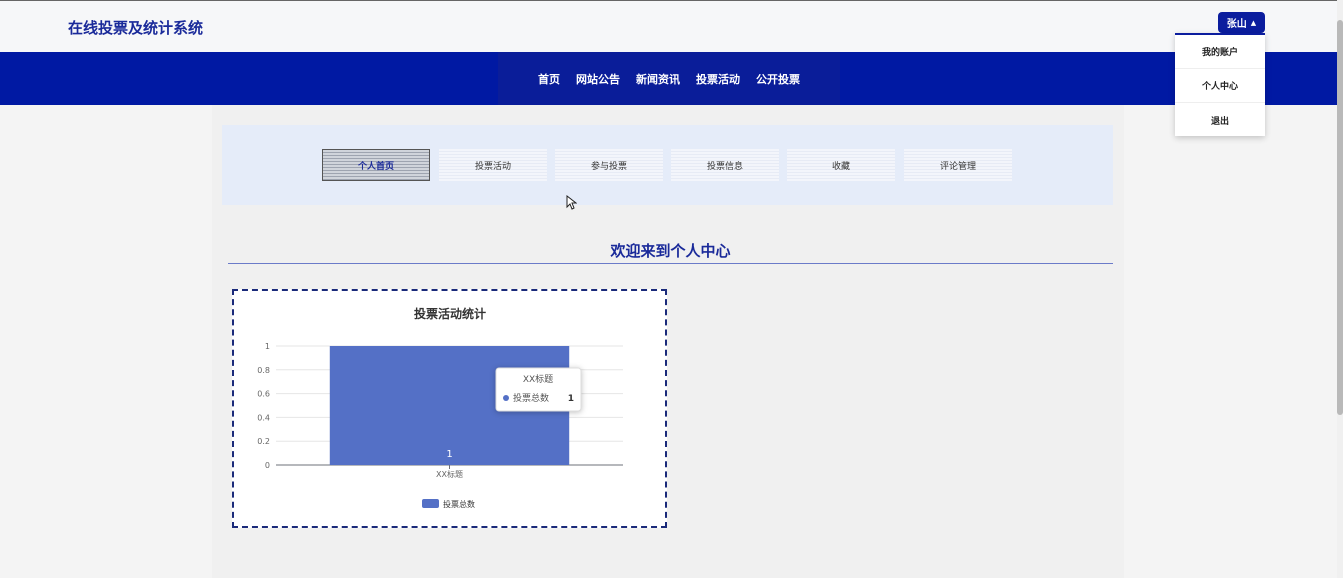 This screenshot has height=578, width=1343. What do you see at coordinates (449, 474) in the screenshot?
I see `x-tick-label: XX标题` at bounding box center [449, 474].